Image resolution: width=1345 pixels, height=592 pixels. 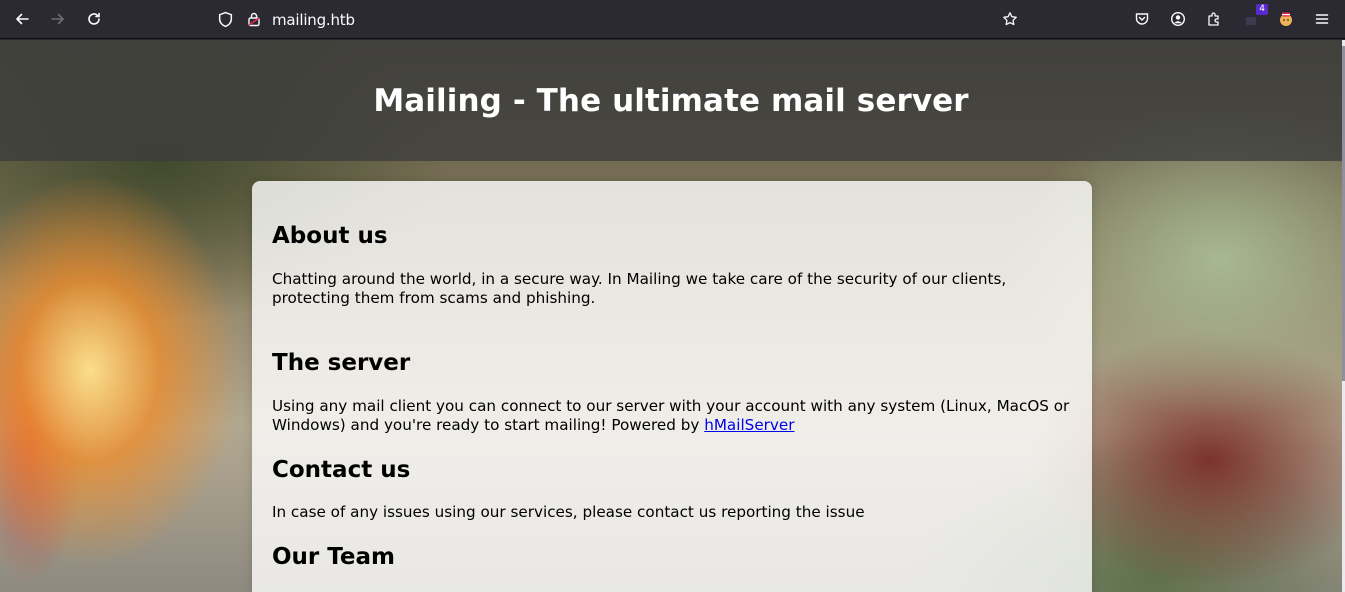 What do you see at coordinates (341, 470) in the screenshot?
I see `contact-heading: Contact us` at bounding box center [341, 470].